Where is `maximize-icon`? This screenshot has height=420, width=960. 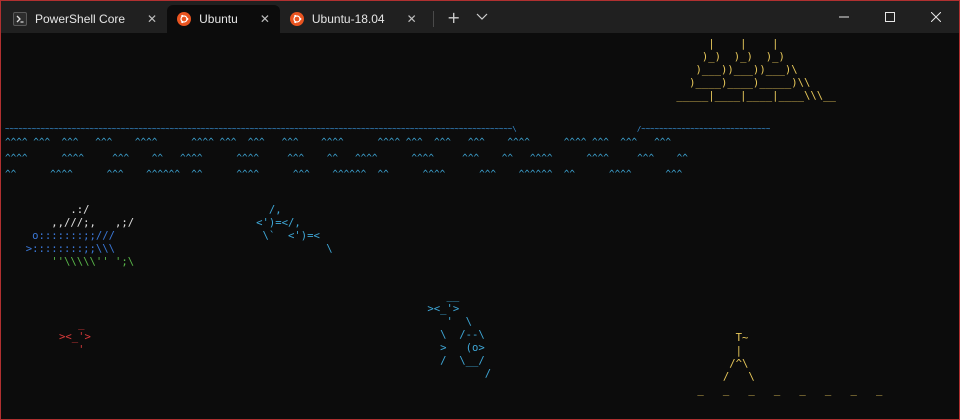 maximize-icon is located at coordinates (890, 17).